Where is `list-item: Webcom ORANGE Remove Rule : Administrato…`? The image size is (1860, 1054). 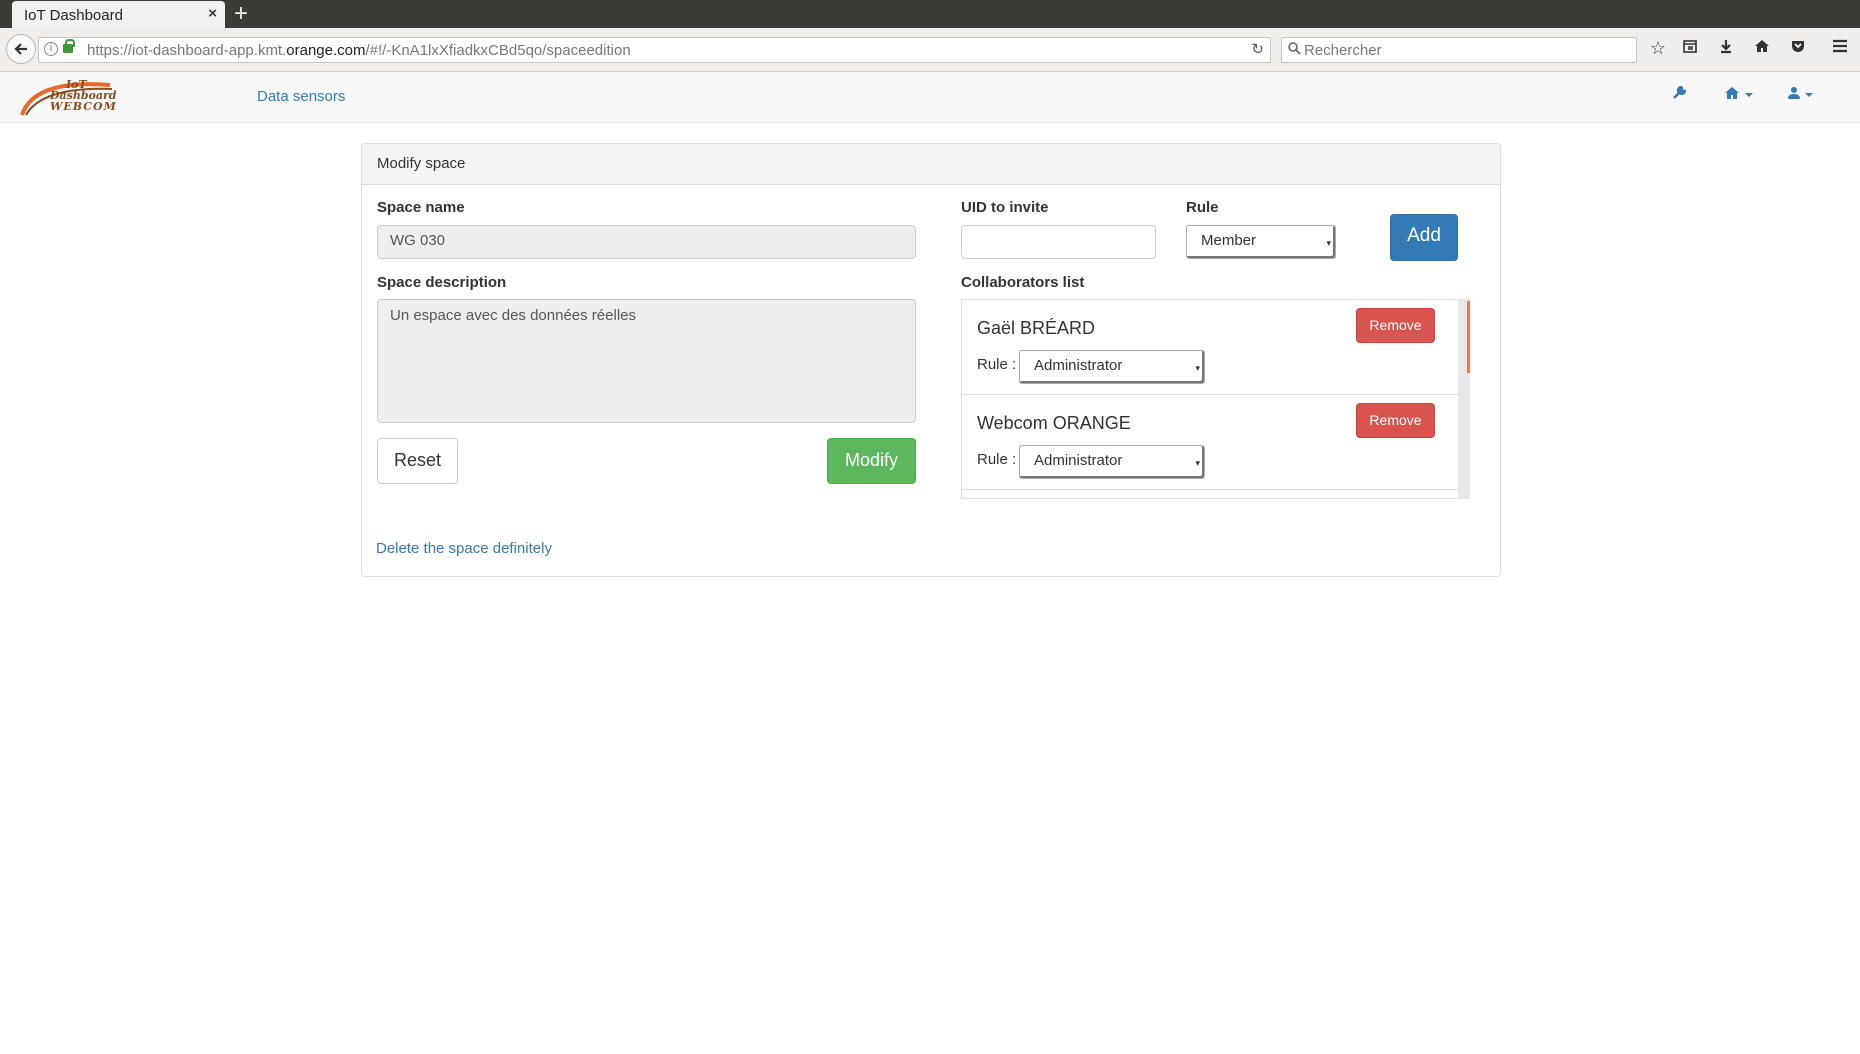 list-item: Webcom ORANGE Remove Rule : Administrato… is located at coordinates (1210, 442).